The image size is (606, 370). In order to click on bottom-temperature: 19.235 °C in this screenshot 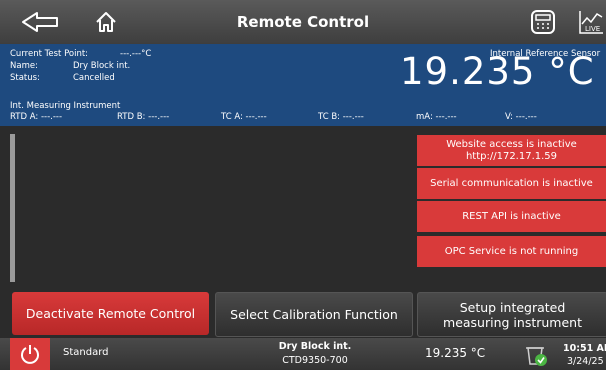, I will do `click(455, 353)`.